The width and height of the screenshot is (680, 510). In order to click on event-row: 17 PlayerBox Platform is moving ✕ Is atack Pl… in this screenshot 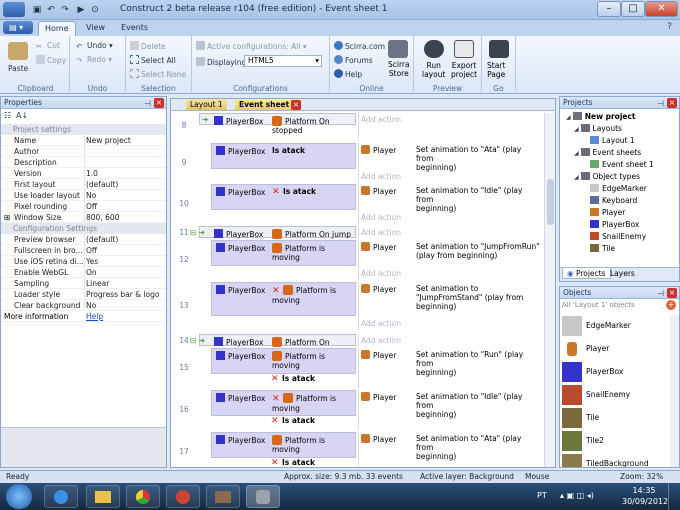, I will do `click(357, 449)`.